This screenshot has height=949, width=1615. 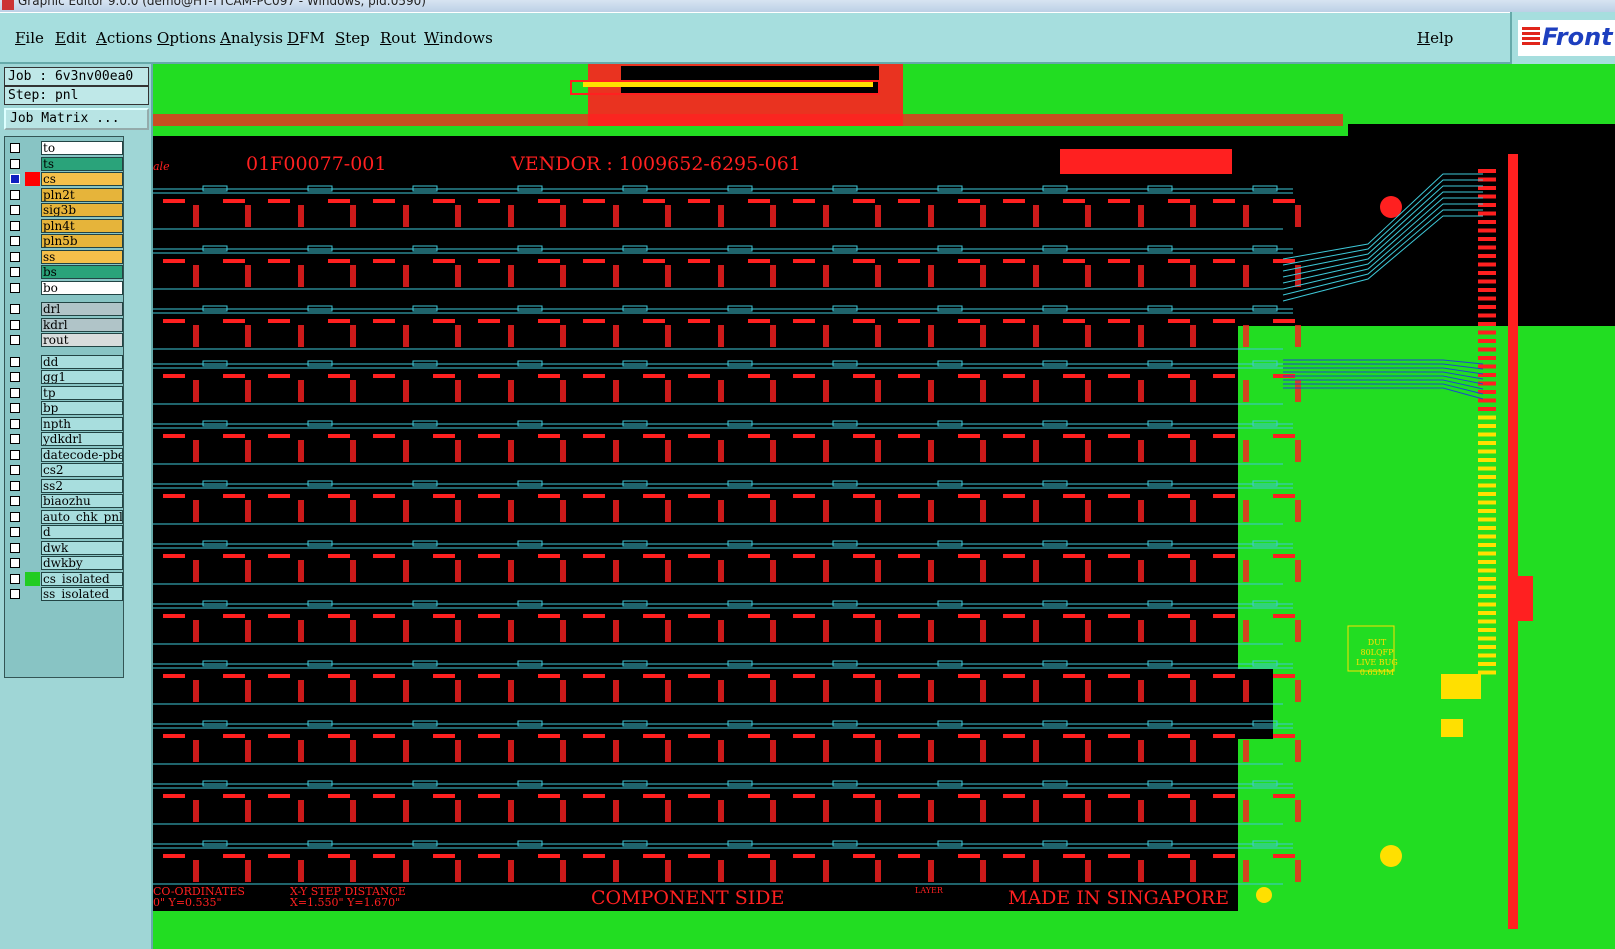 I want to click on layer-row-cs2: cs2, so click(x=64, y=470).